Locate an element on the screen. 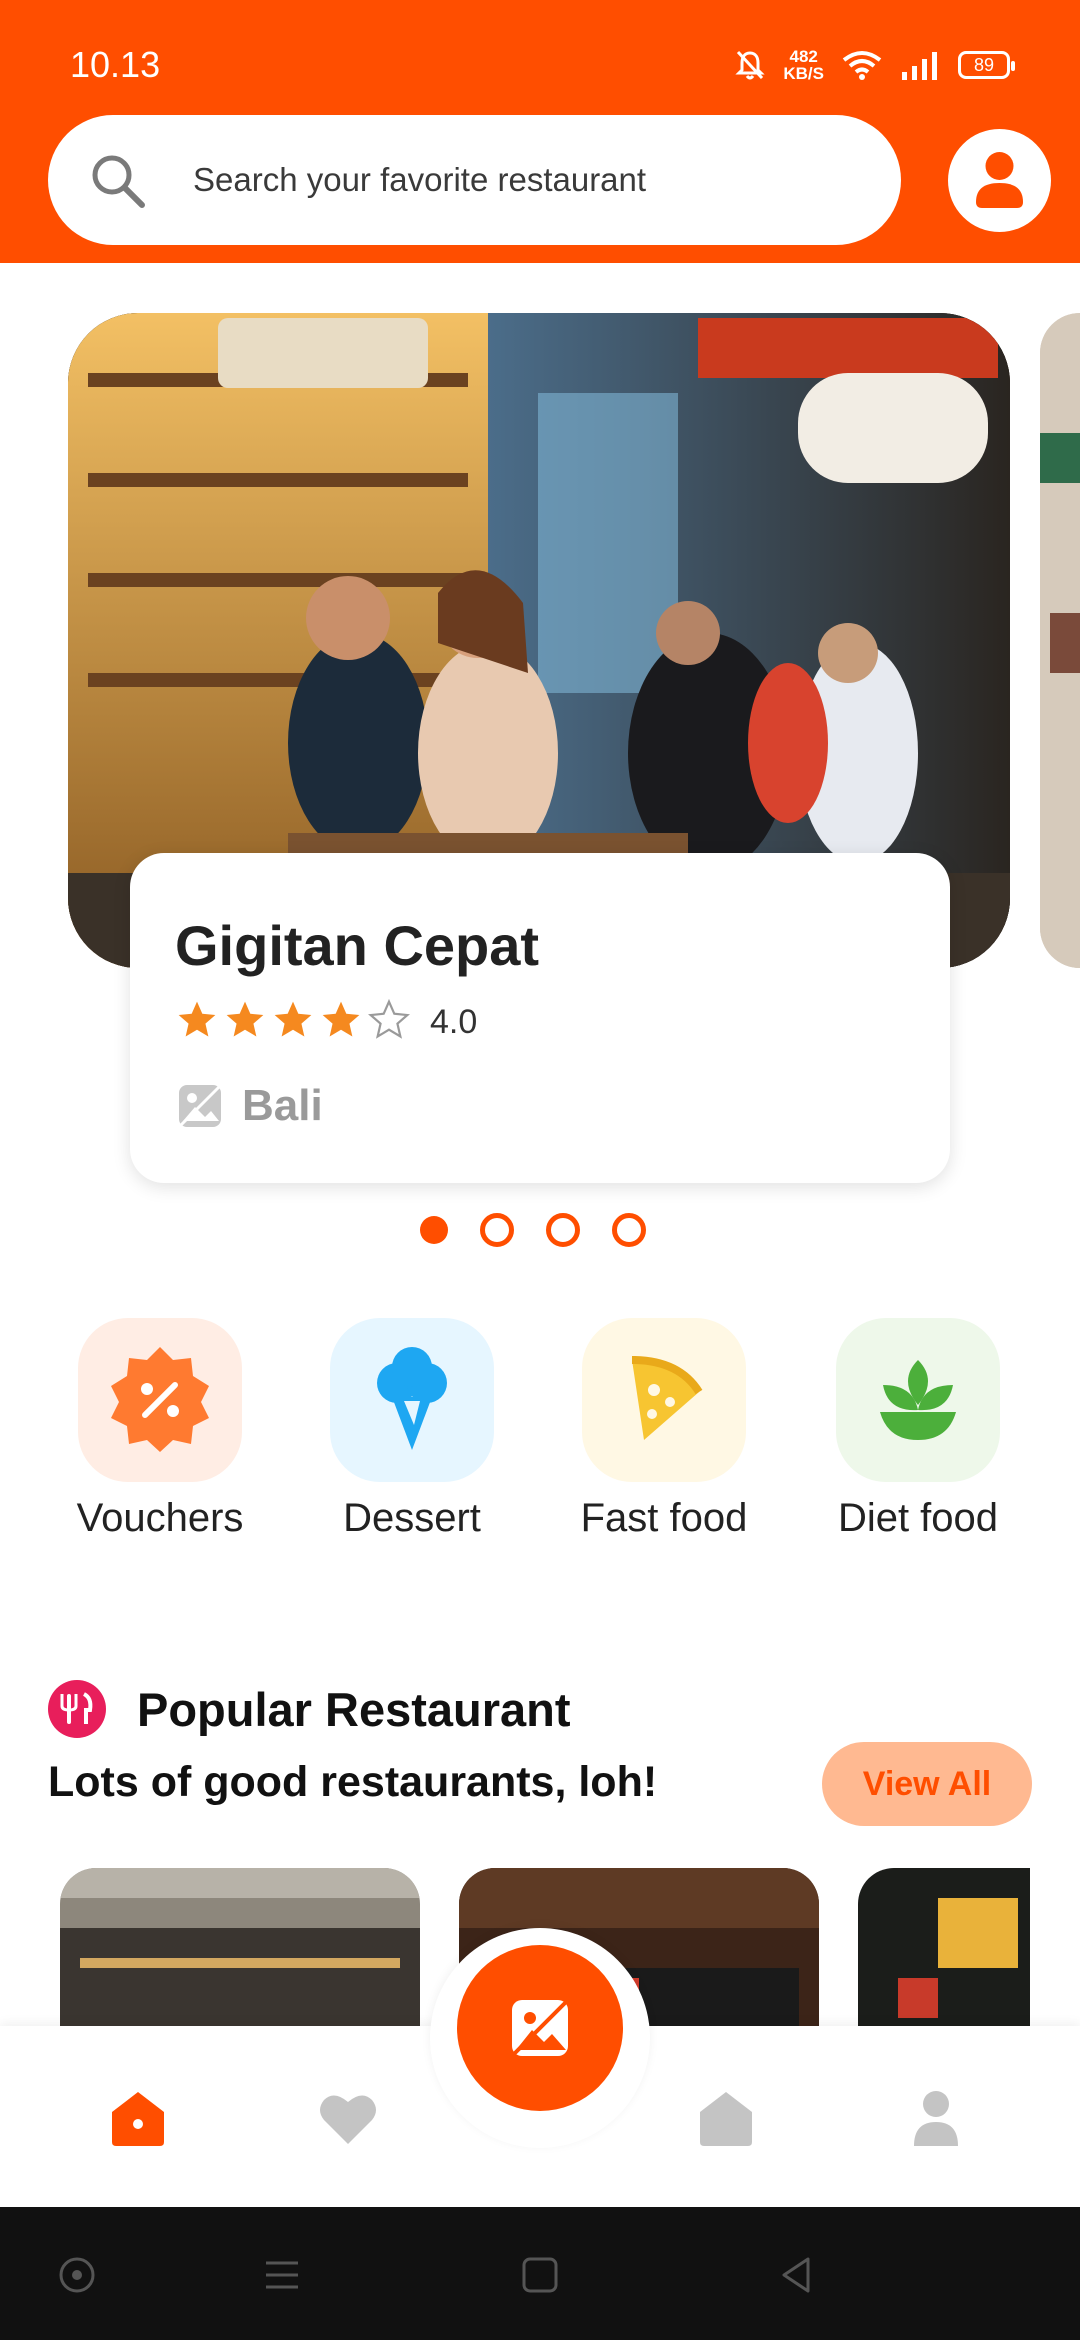  section-title: Popular Restaurant is located at coordinates (354, 1709).